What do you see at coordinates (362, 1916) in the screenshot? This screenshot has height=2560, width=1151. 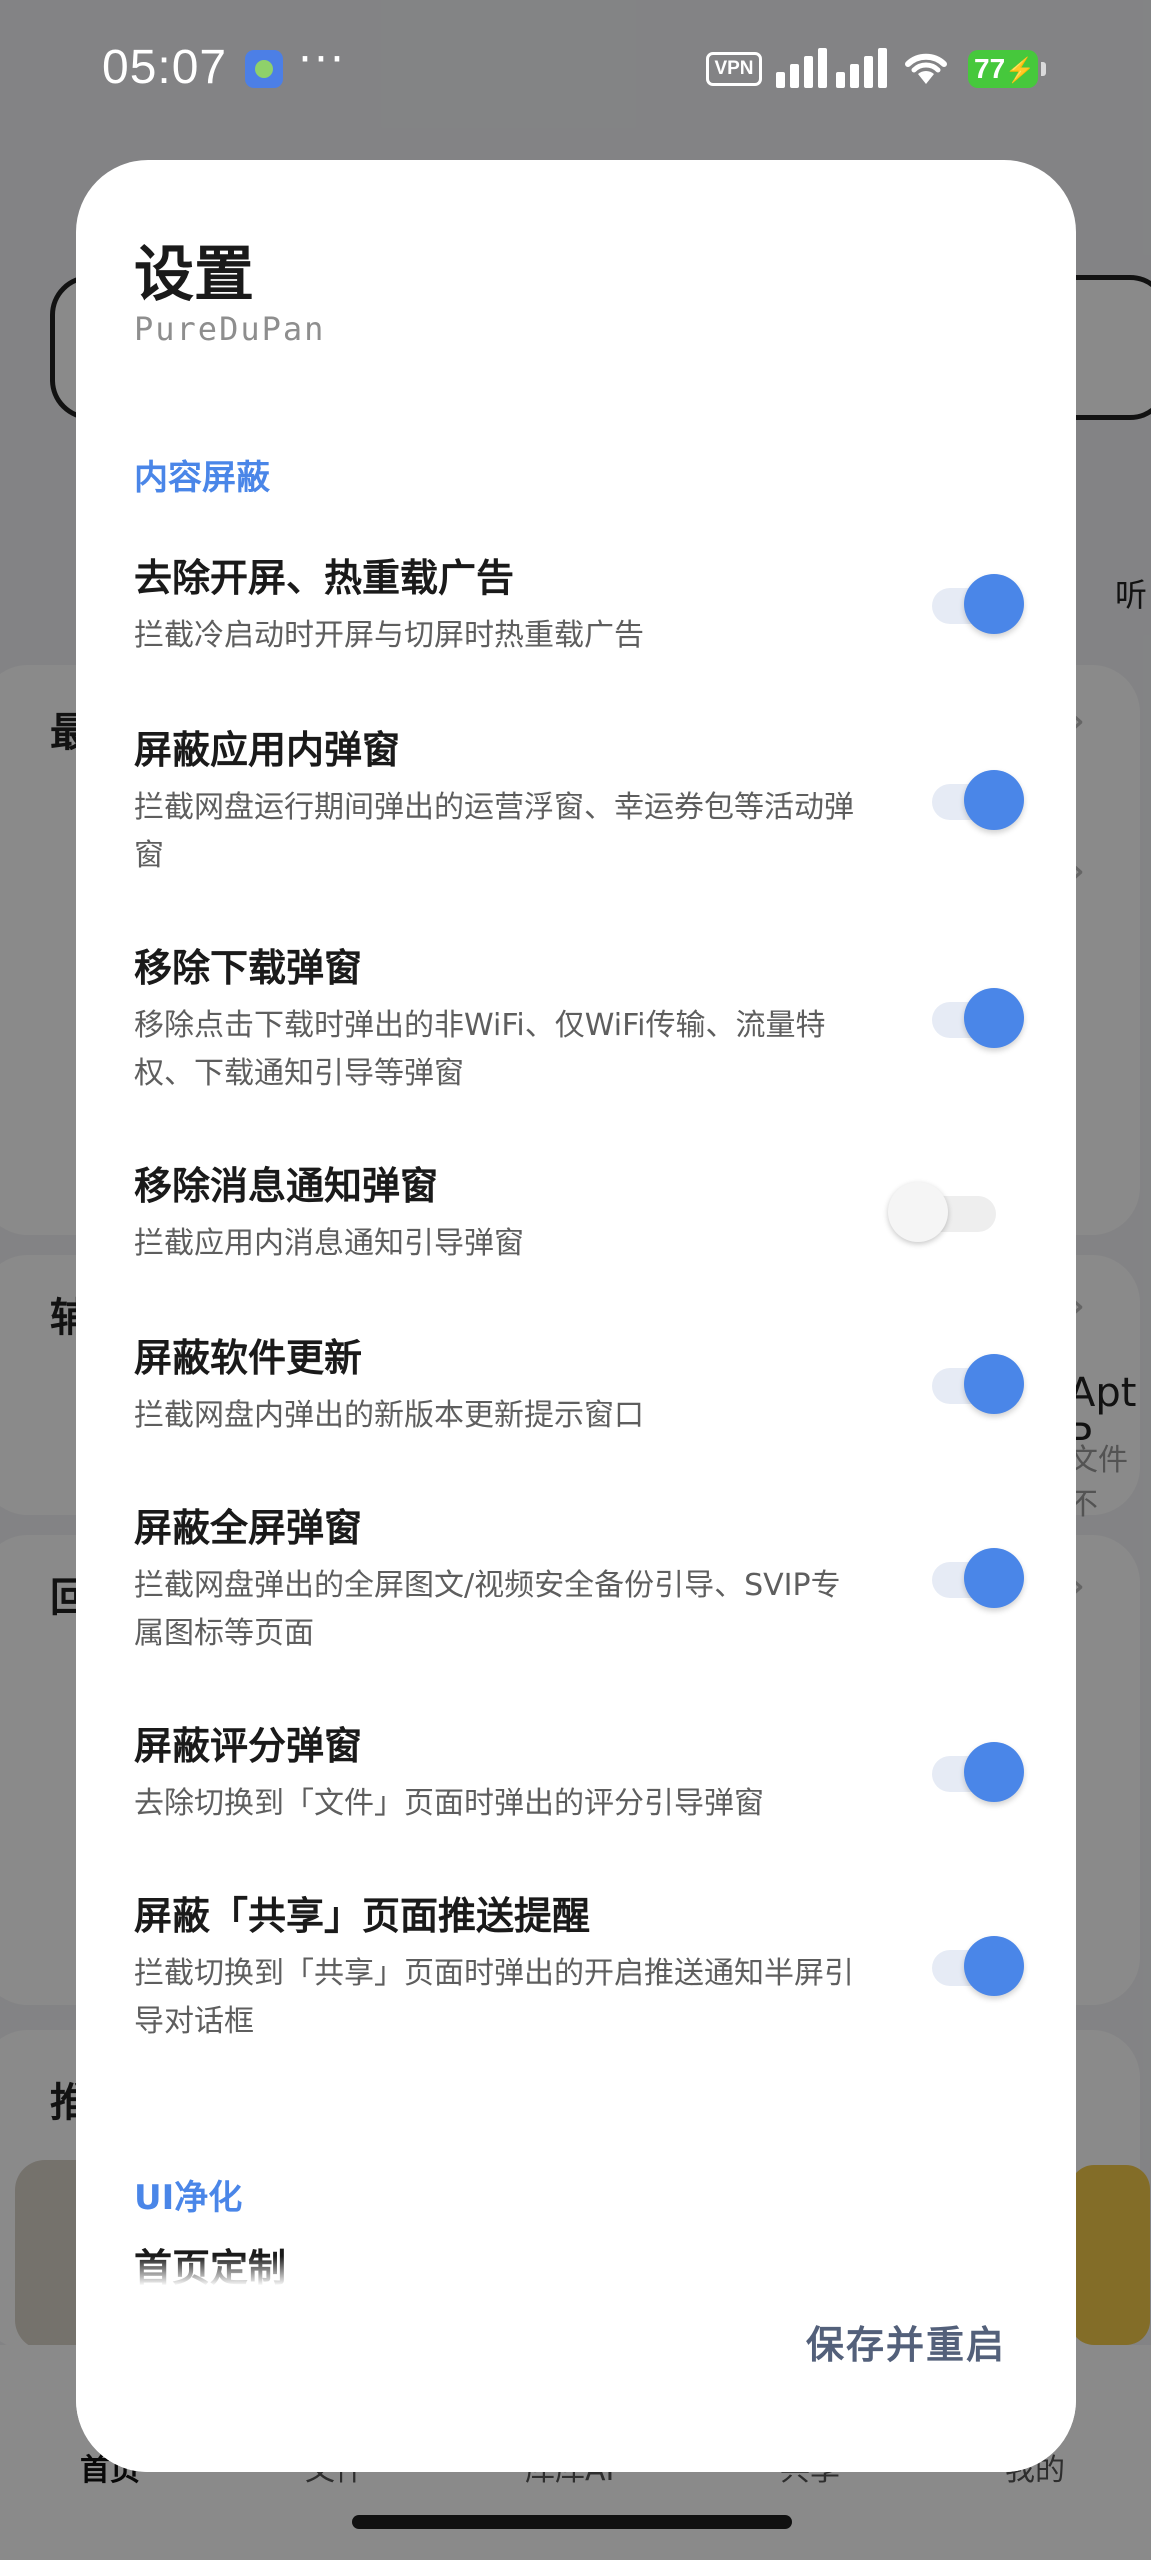 I see `setting-title: 屏蔽「共享」页面推送提醒` at bounding box center [362, 1916].